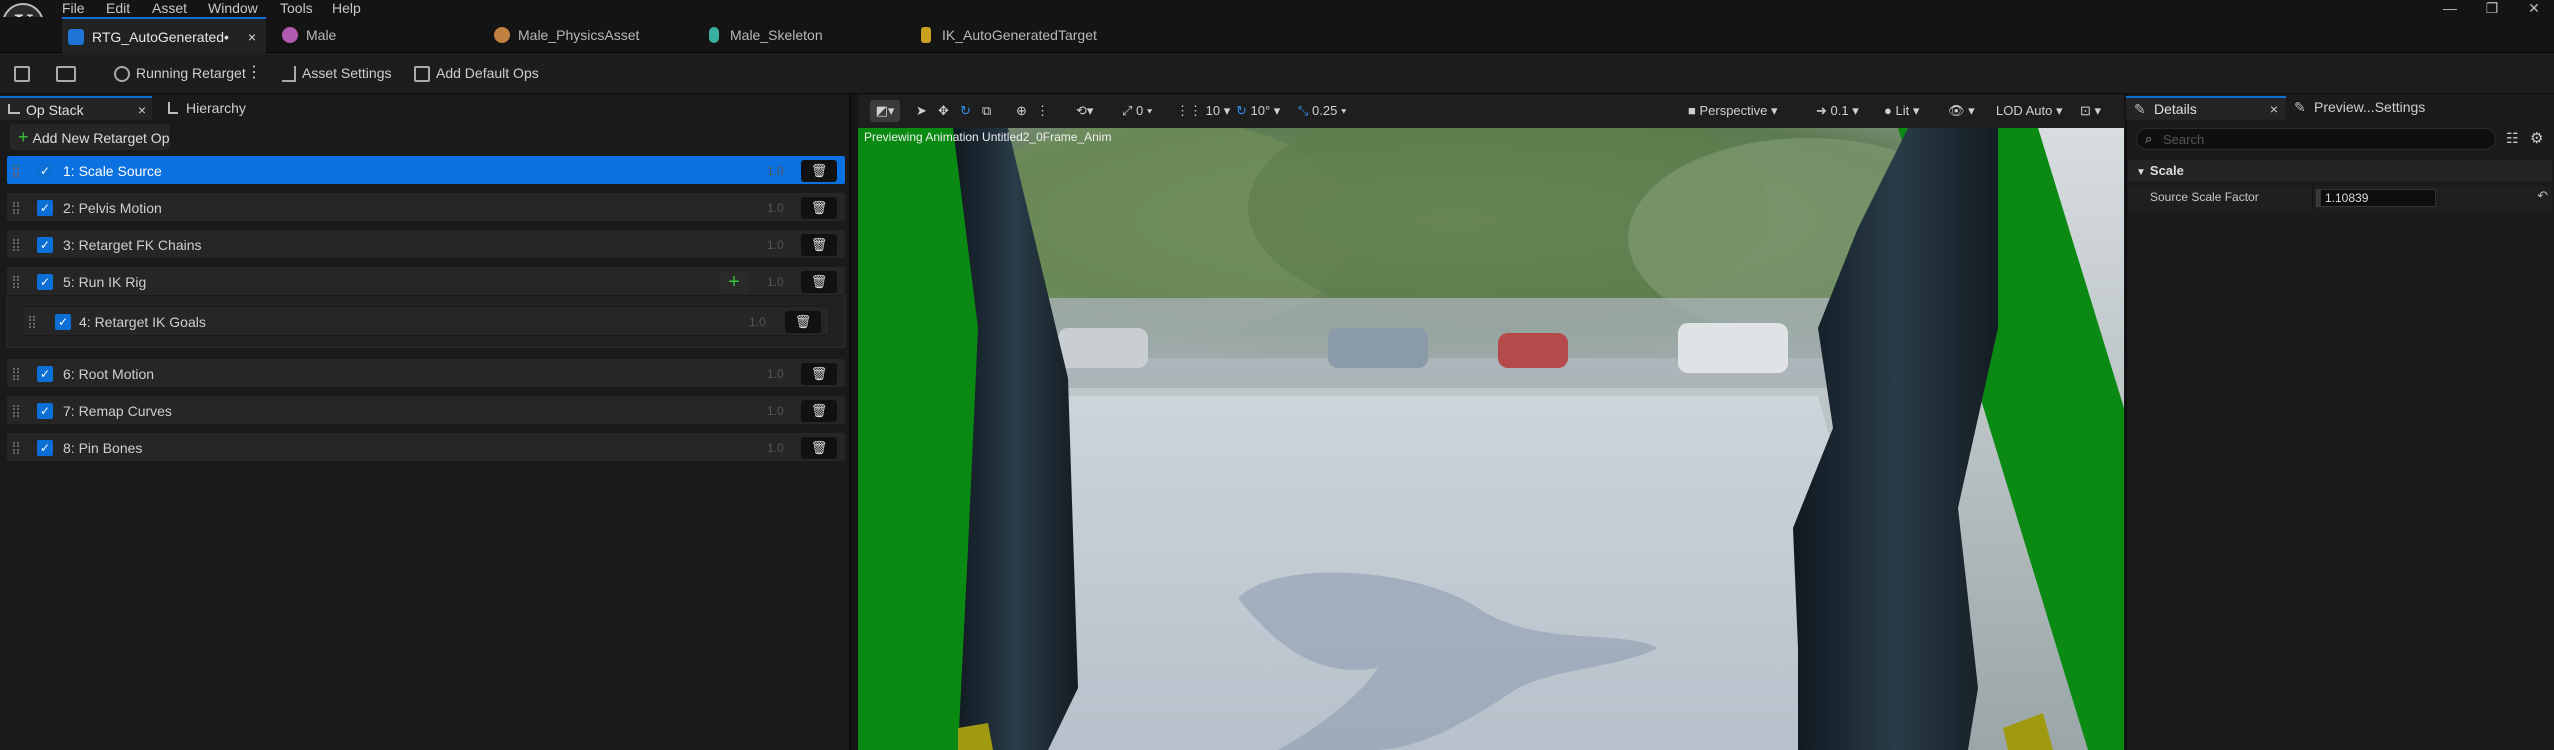  I want to click on op-row-child: ✓ 4: Retarget IK Goals 1.0 🗑, so click(426, 321).